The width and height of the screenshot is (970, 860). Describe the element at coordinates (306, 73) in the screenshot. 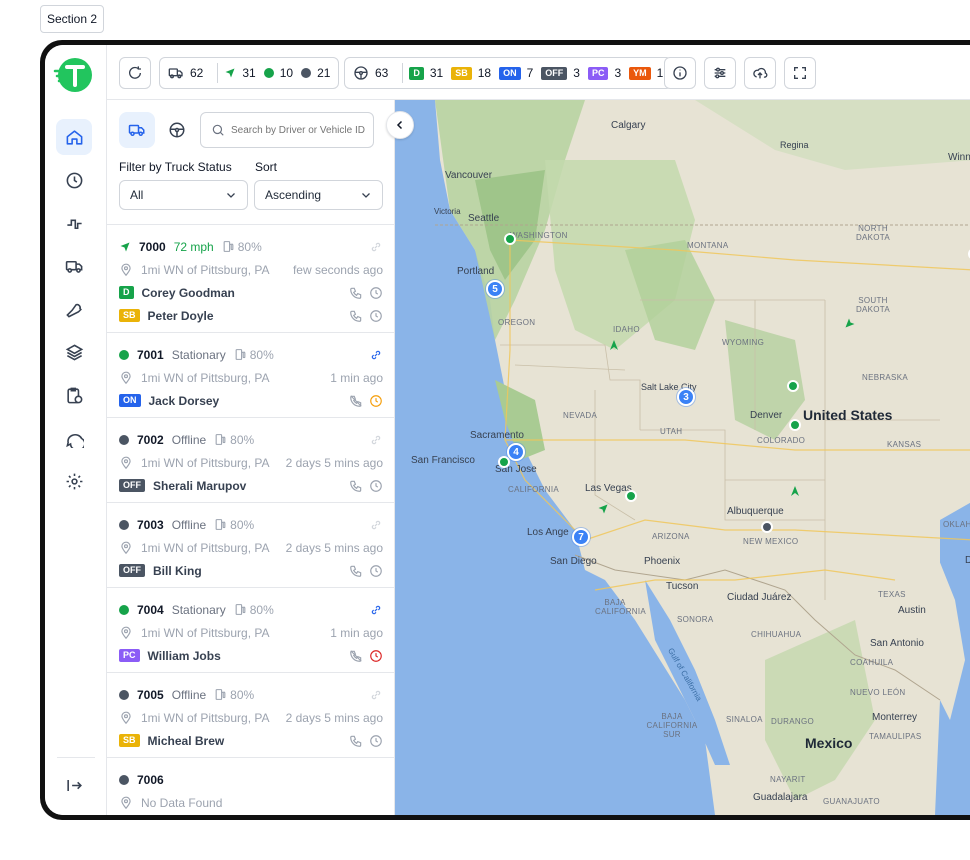

I see `offline-dot-icon` at that location.